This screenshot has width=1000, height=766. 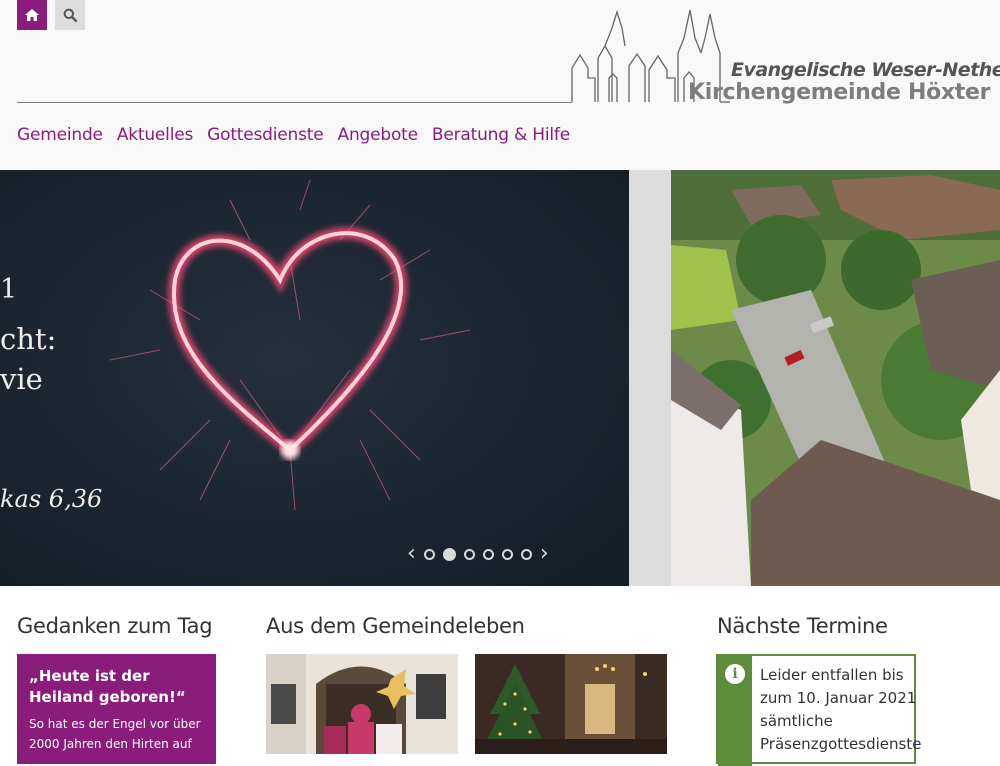 I want to click on notice-line-1: Leider entfallen bis, so click(x=832, y=675).